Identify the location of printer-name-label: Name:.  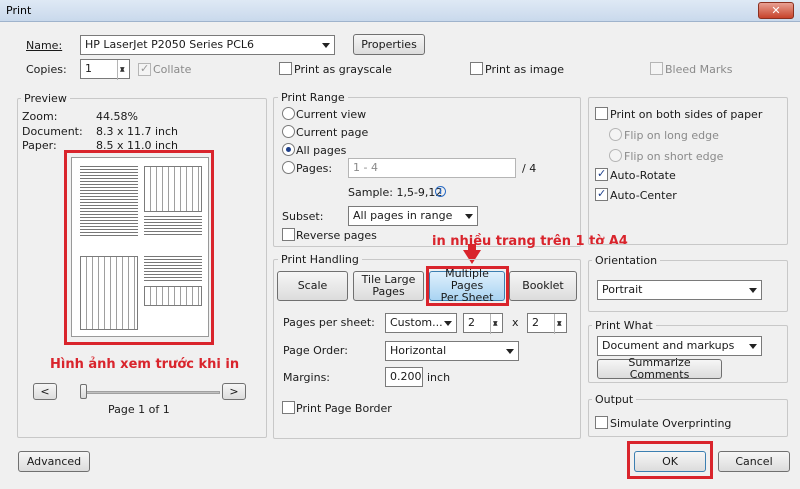
(44, 45).